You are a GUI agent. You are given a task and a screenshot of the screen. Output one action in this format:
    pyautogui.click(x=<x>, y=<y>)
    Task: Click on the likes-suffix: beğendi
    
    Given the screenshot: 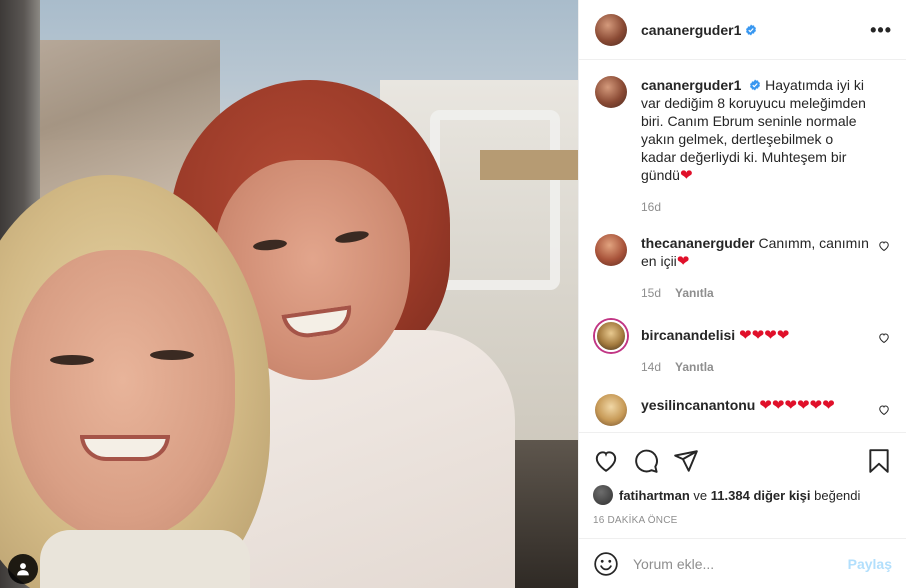 What is the action you would take?
    pyautogui.click(x=837, y=495)
    